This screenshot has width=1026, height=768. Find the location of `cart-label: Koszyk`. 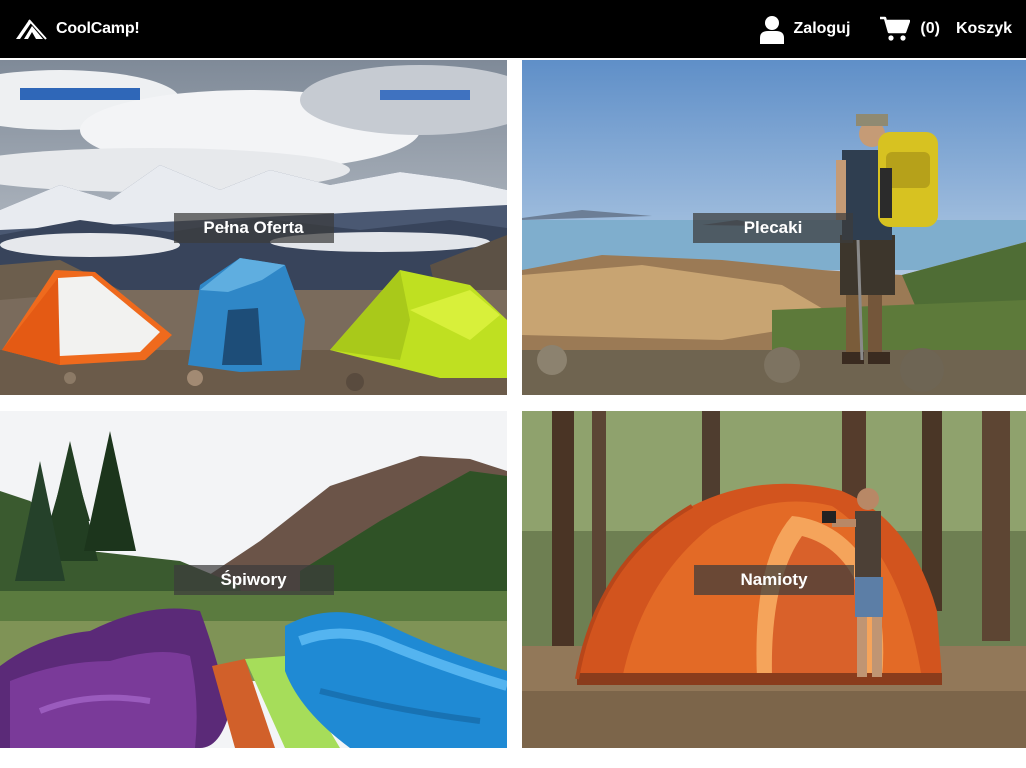

cart-label: Koszyk is located at coordinates (983, 28).